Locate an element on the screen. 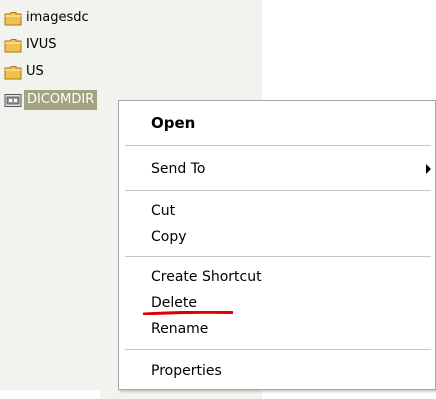 The image size is (436, 399). menu-item-open: Open is located at coordinates (173, 123).